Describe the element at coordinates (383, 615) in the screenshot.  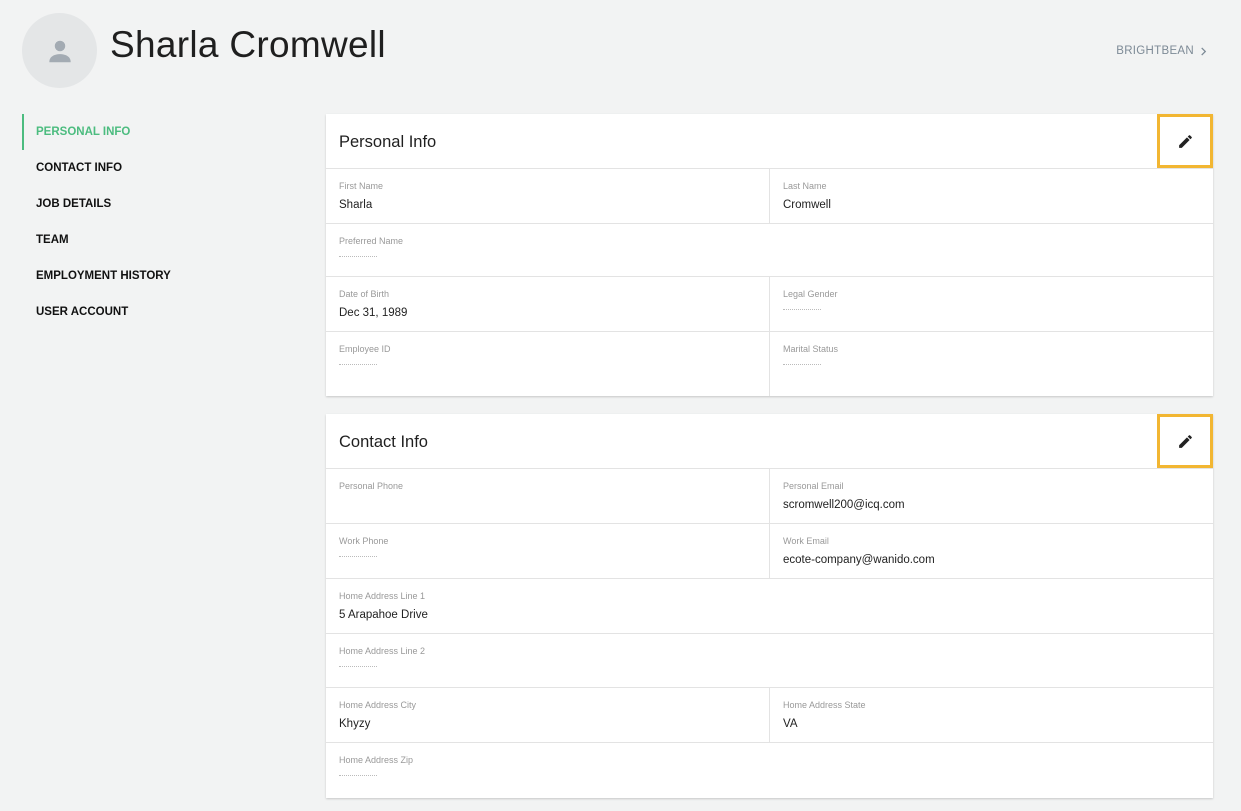
I see `field-value: 5 Arapahoe Drive` at that location.